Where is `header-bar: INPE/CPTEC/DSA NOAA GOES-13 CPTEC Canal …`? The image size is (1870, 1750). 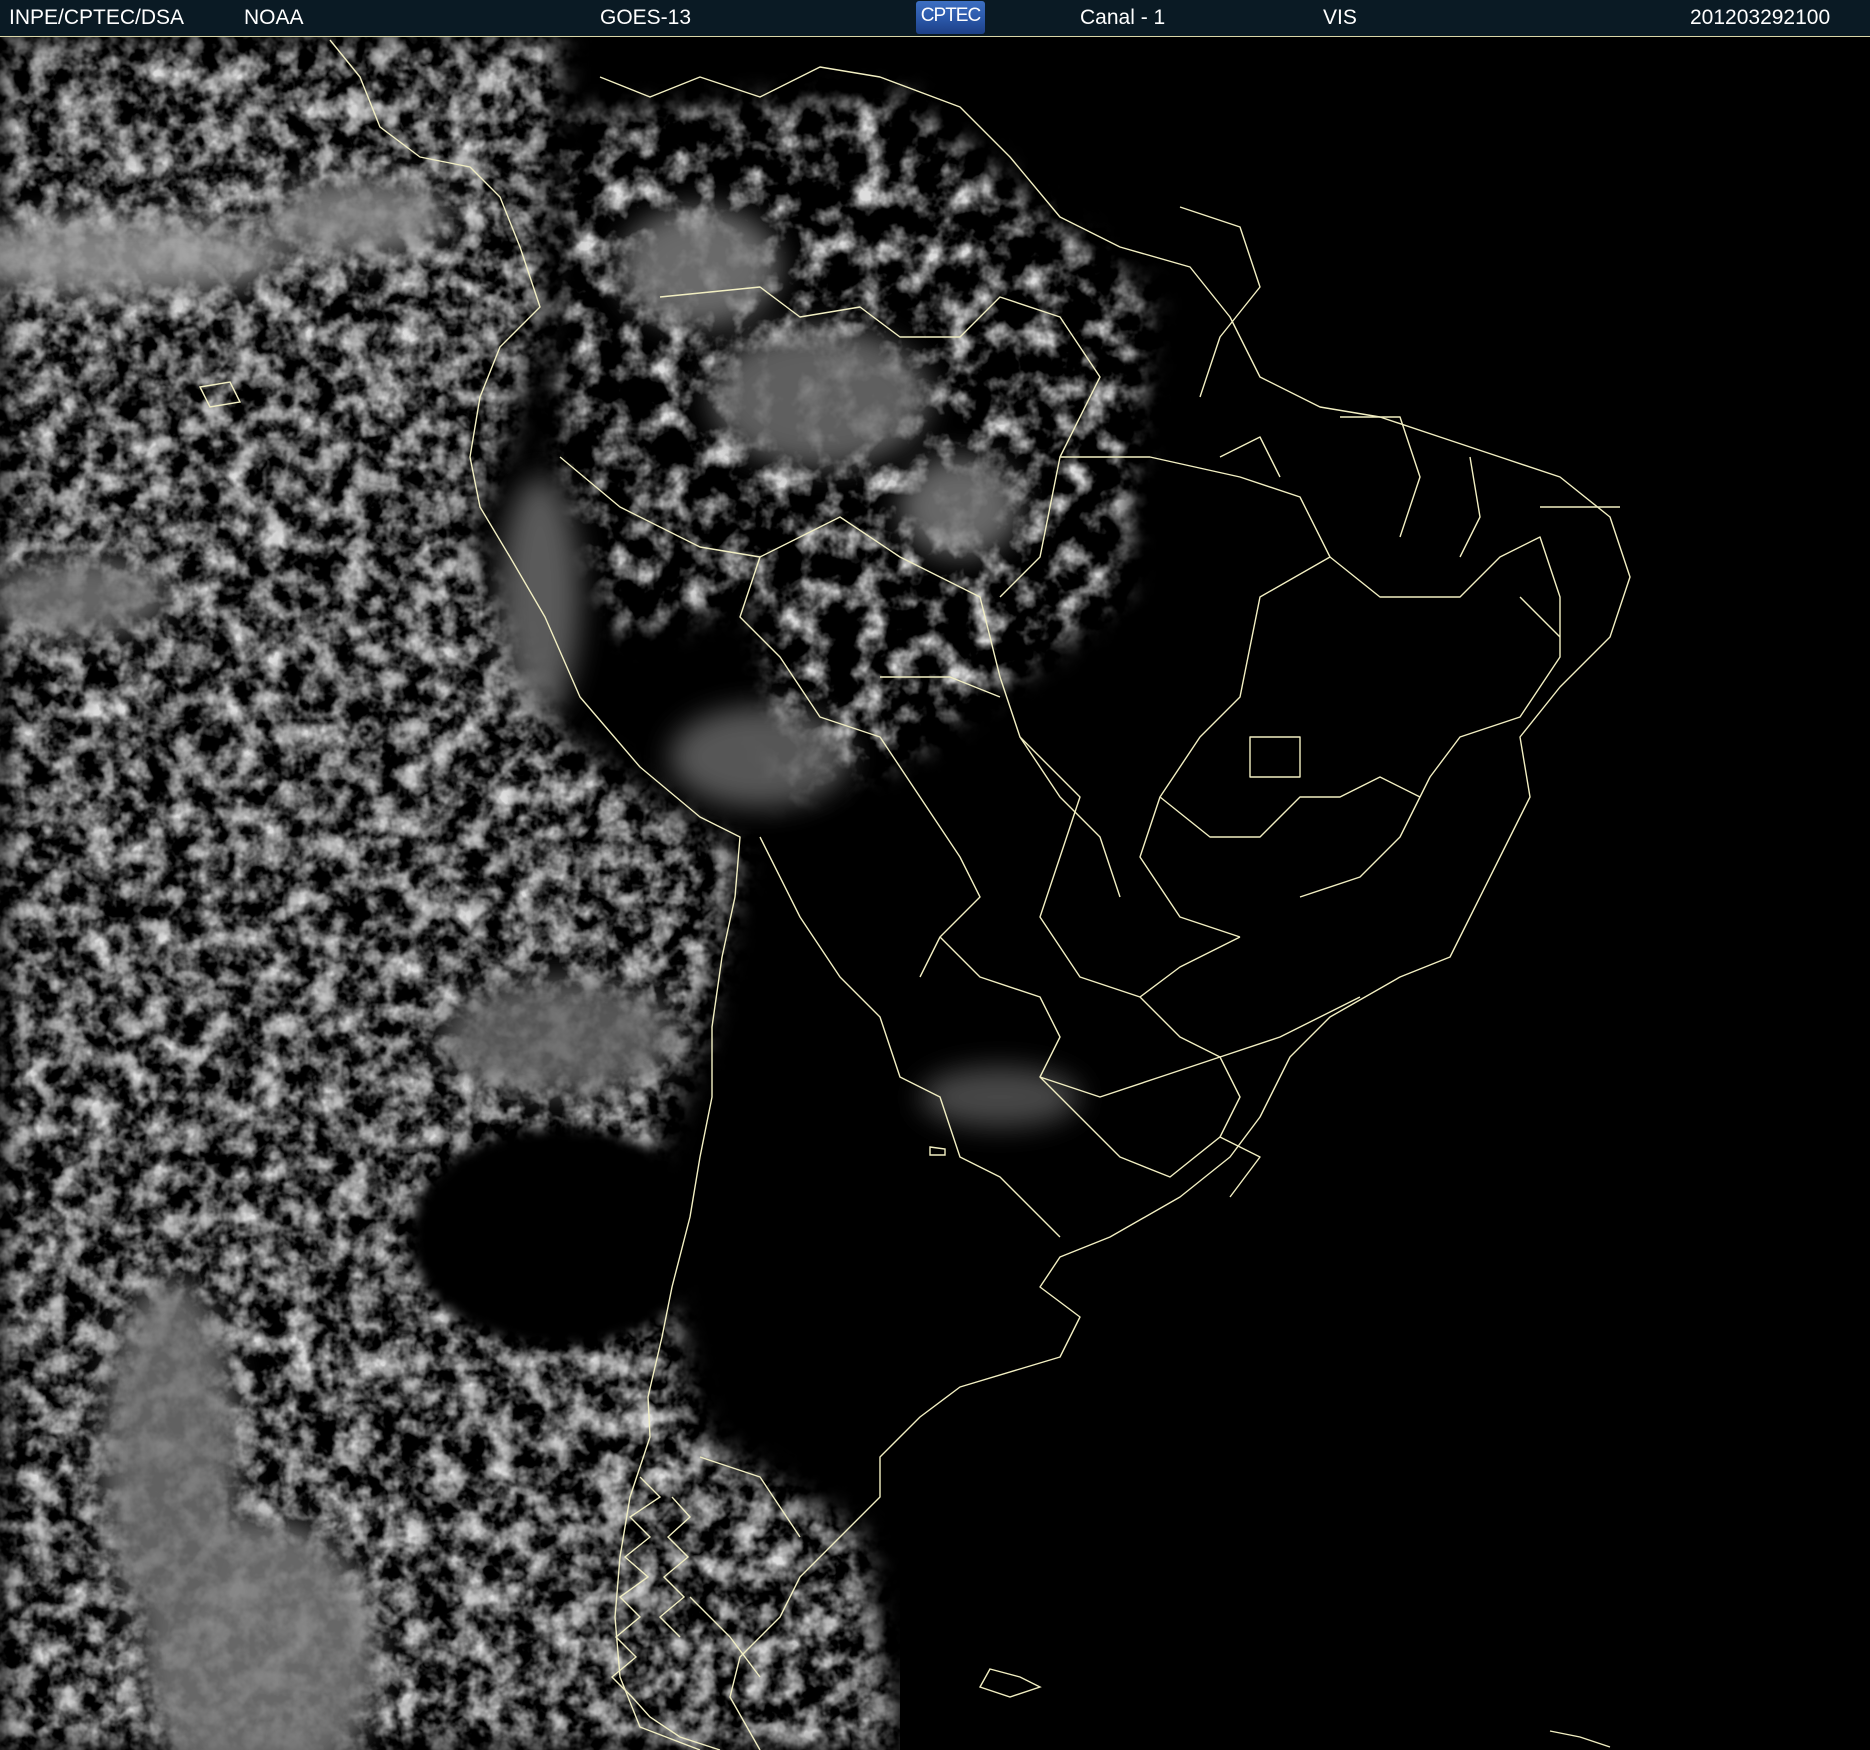 header-bar: INPE/CPTEC/DSA NOAA GOES-13 CPTEC Canal … is located at coordinates (935, 18).